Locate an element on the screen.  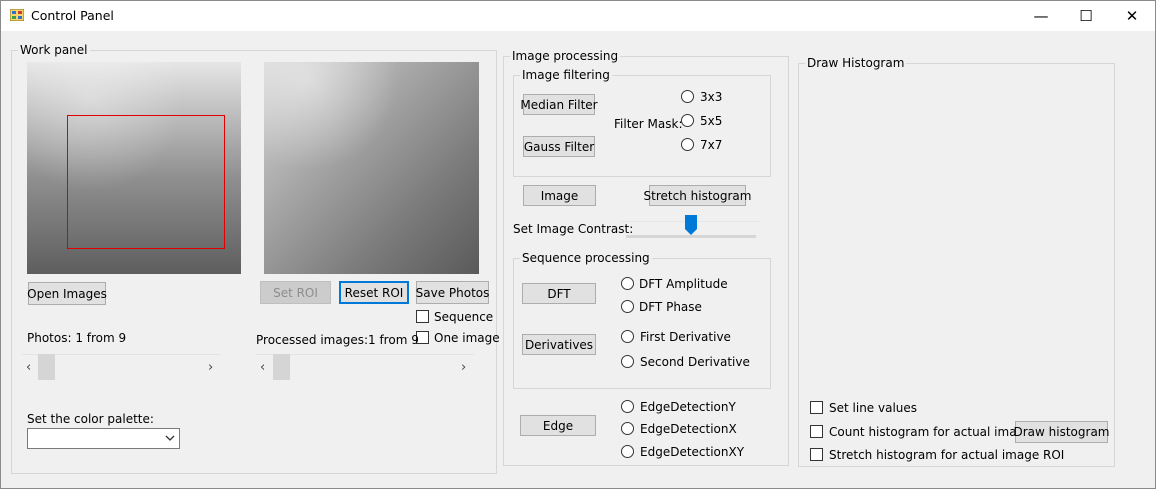
gauss-filter-button: Gauss Filter is located at coordinates (559, 146).